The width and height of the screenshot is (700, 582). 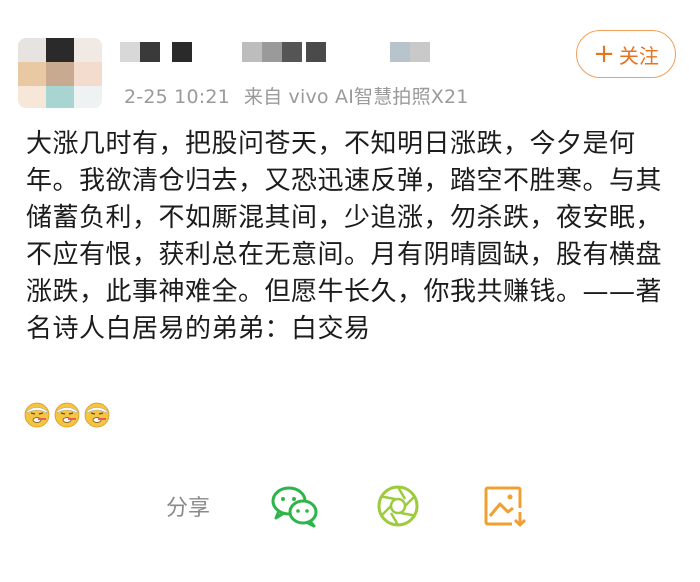 I want to click on post-meta: 2-25 10:21 来自 vivo AI智慧拍照X21, so click(x=296, y=95).